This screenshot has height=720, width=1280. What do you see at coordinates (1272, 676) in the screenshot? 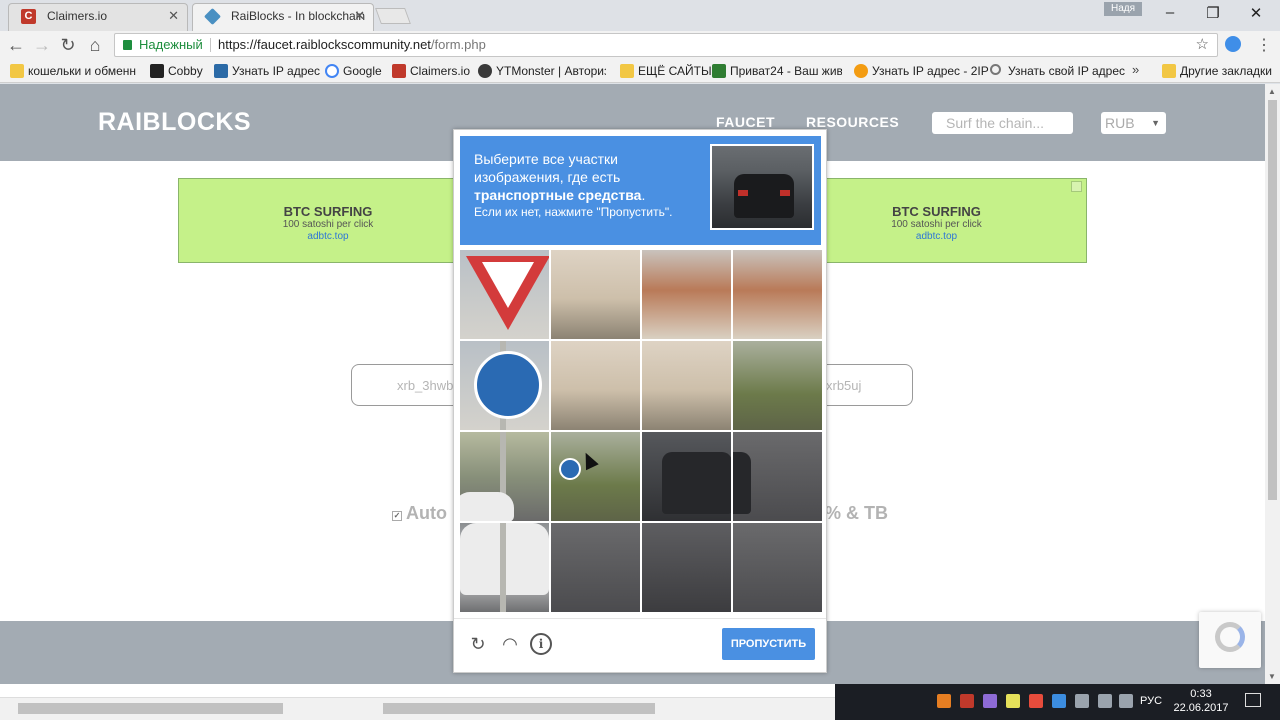
I see `scroll-down-icon: ▼` at bounding box center [1272, 676].